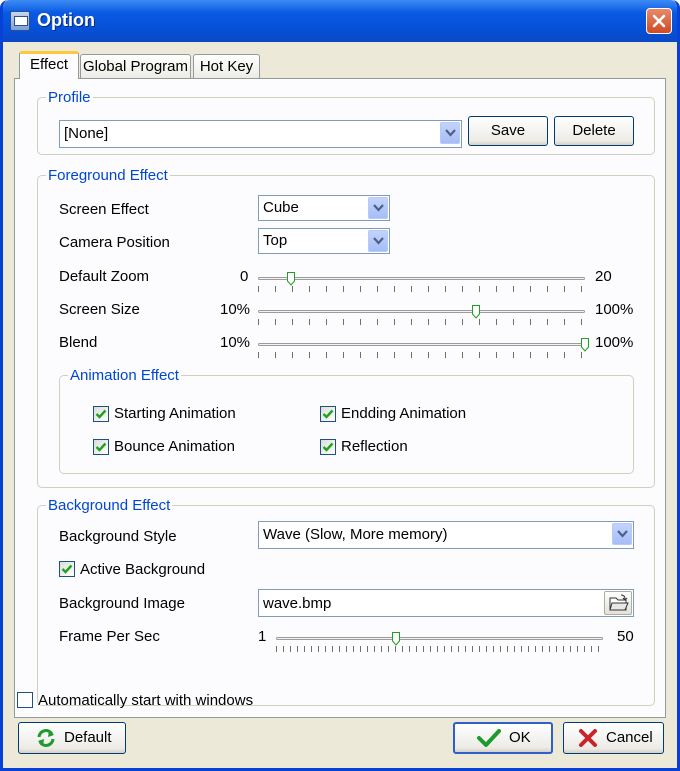 This screenshot has width=680, height=771. I want to click on default-zoom-min: 0, so click(244, 276).